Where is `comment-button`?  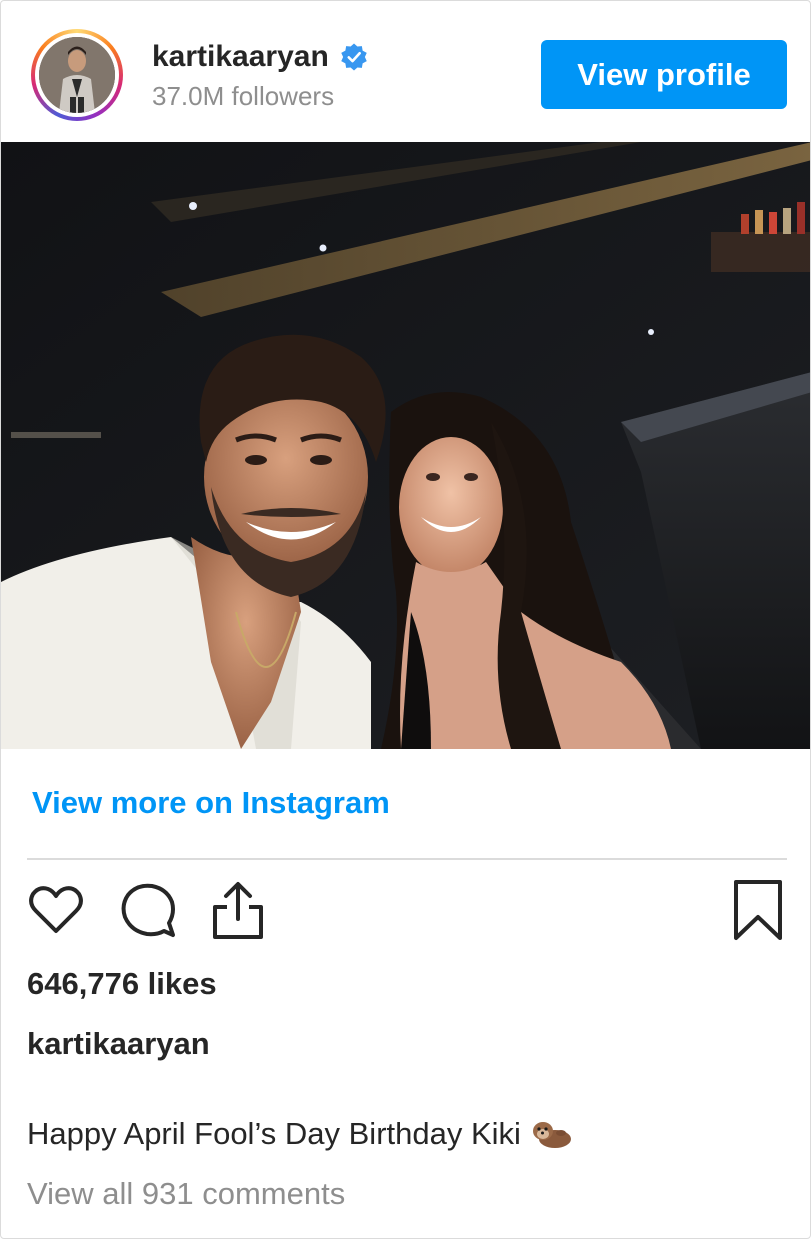
comment-button is located at coordinates (148, 910).